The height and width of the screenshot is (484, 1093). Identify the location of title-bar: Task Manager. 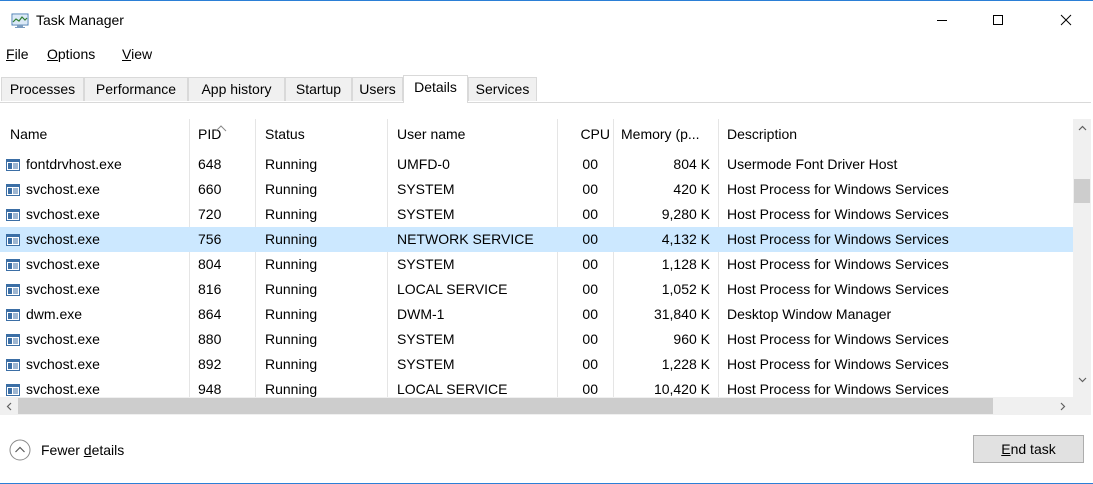
(545, 21).